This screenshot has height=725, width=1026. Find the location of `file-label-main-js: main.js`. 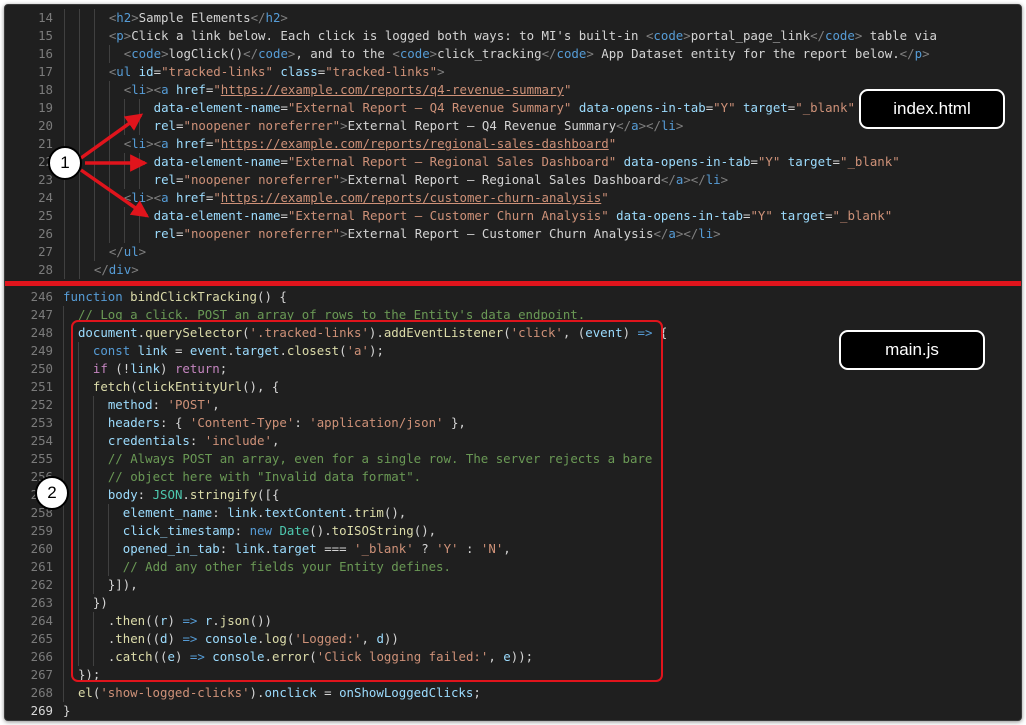

file-label-main-js: main.js is located at coordinates (912, 350).